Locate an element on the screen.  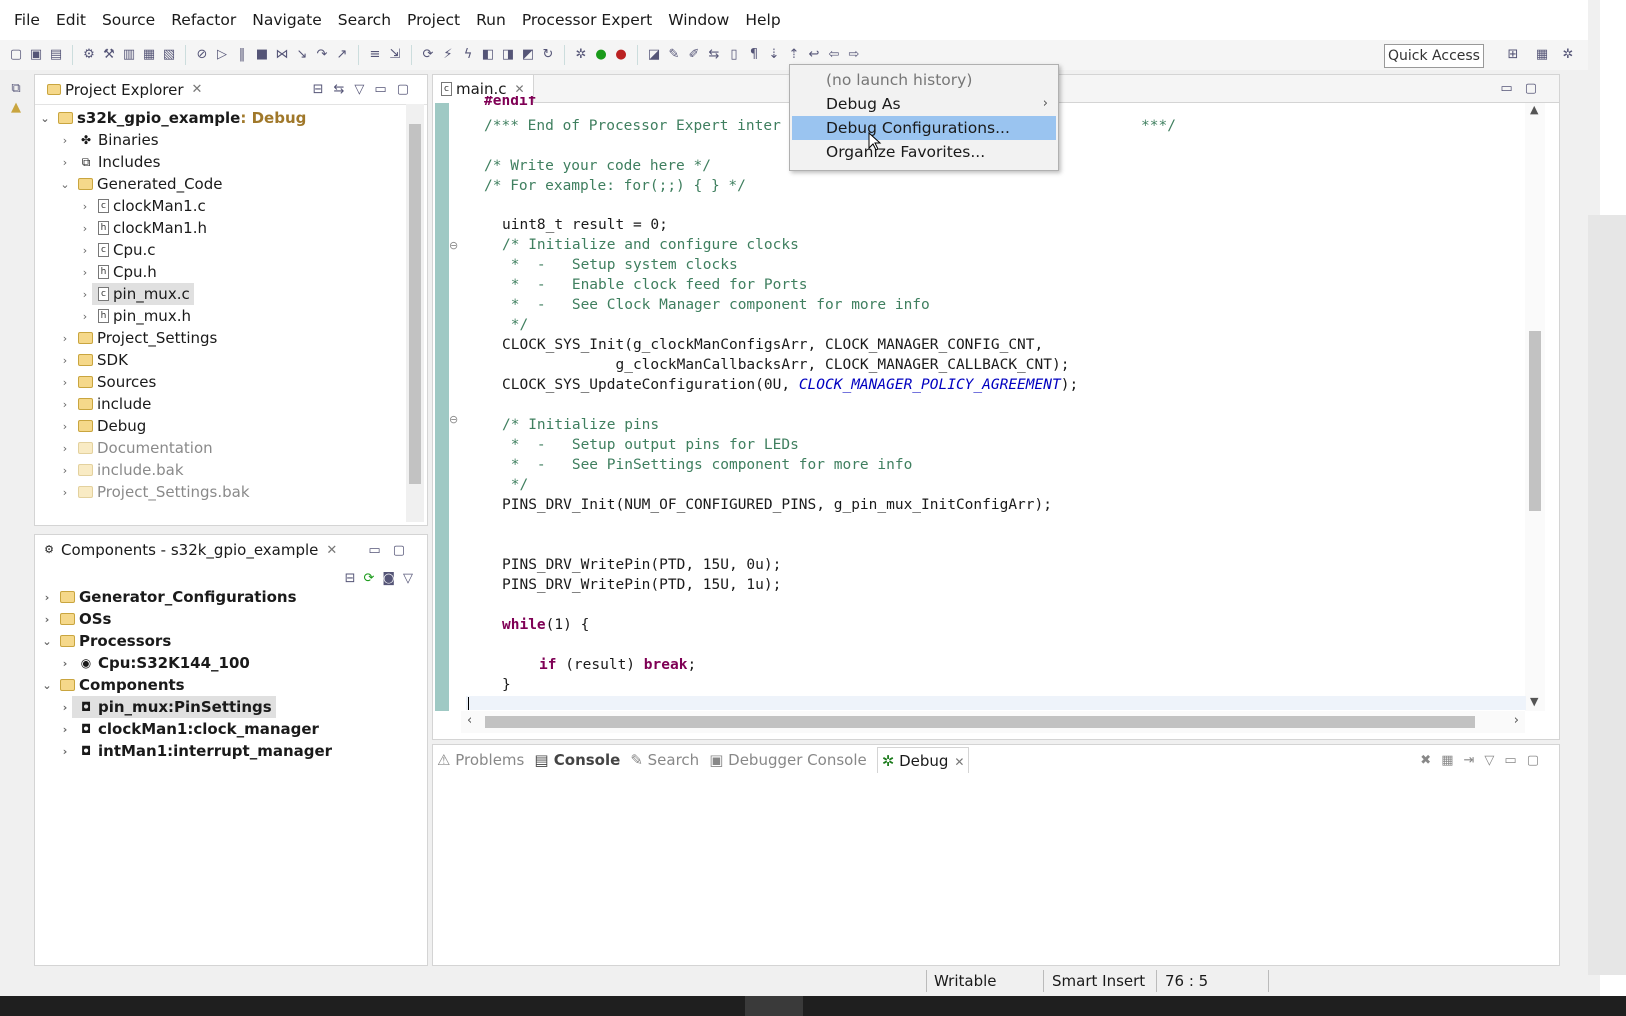
remove-all-terminated-icon: ✖ is located at coordinates (1430, 760).